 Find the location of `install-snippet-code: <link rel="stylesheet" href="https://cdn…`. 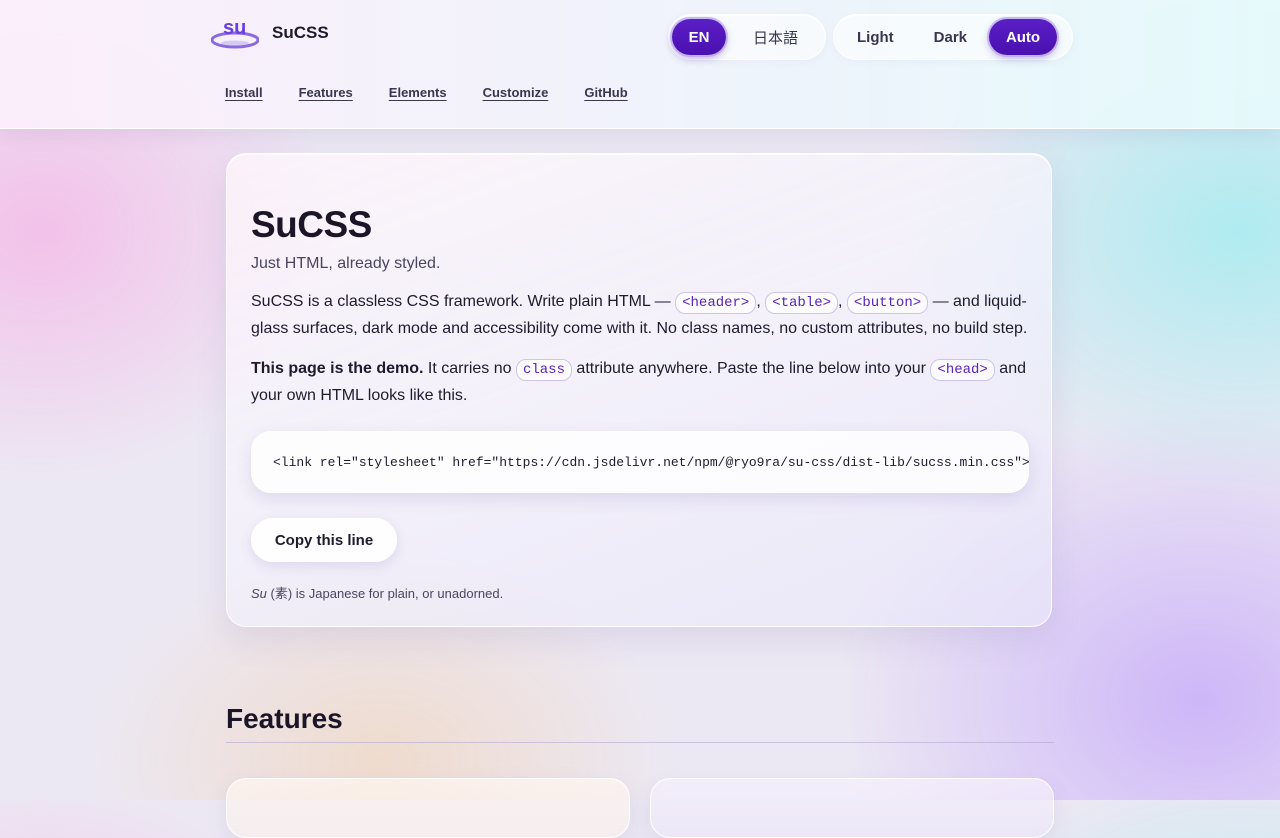

install-snippet-code: <link rel="stylesheet" href="https://cdn… is located at coordinates (651, 462).